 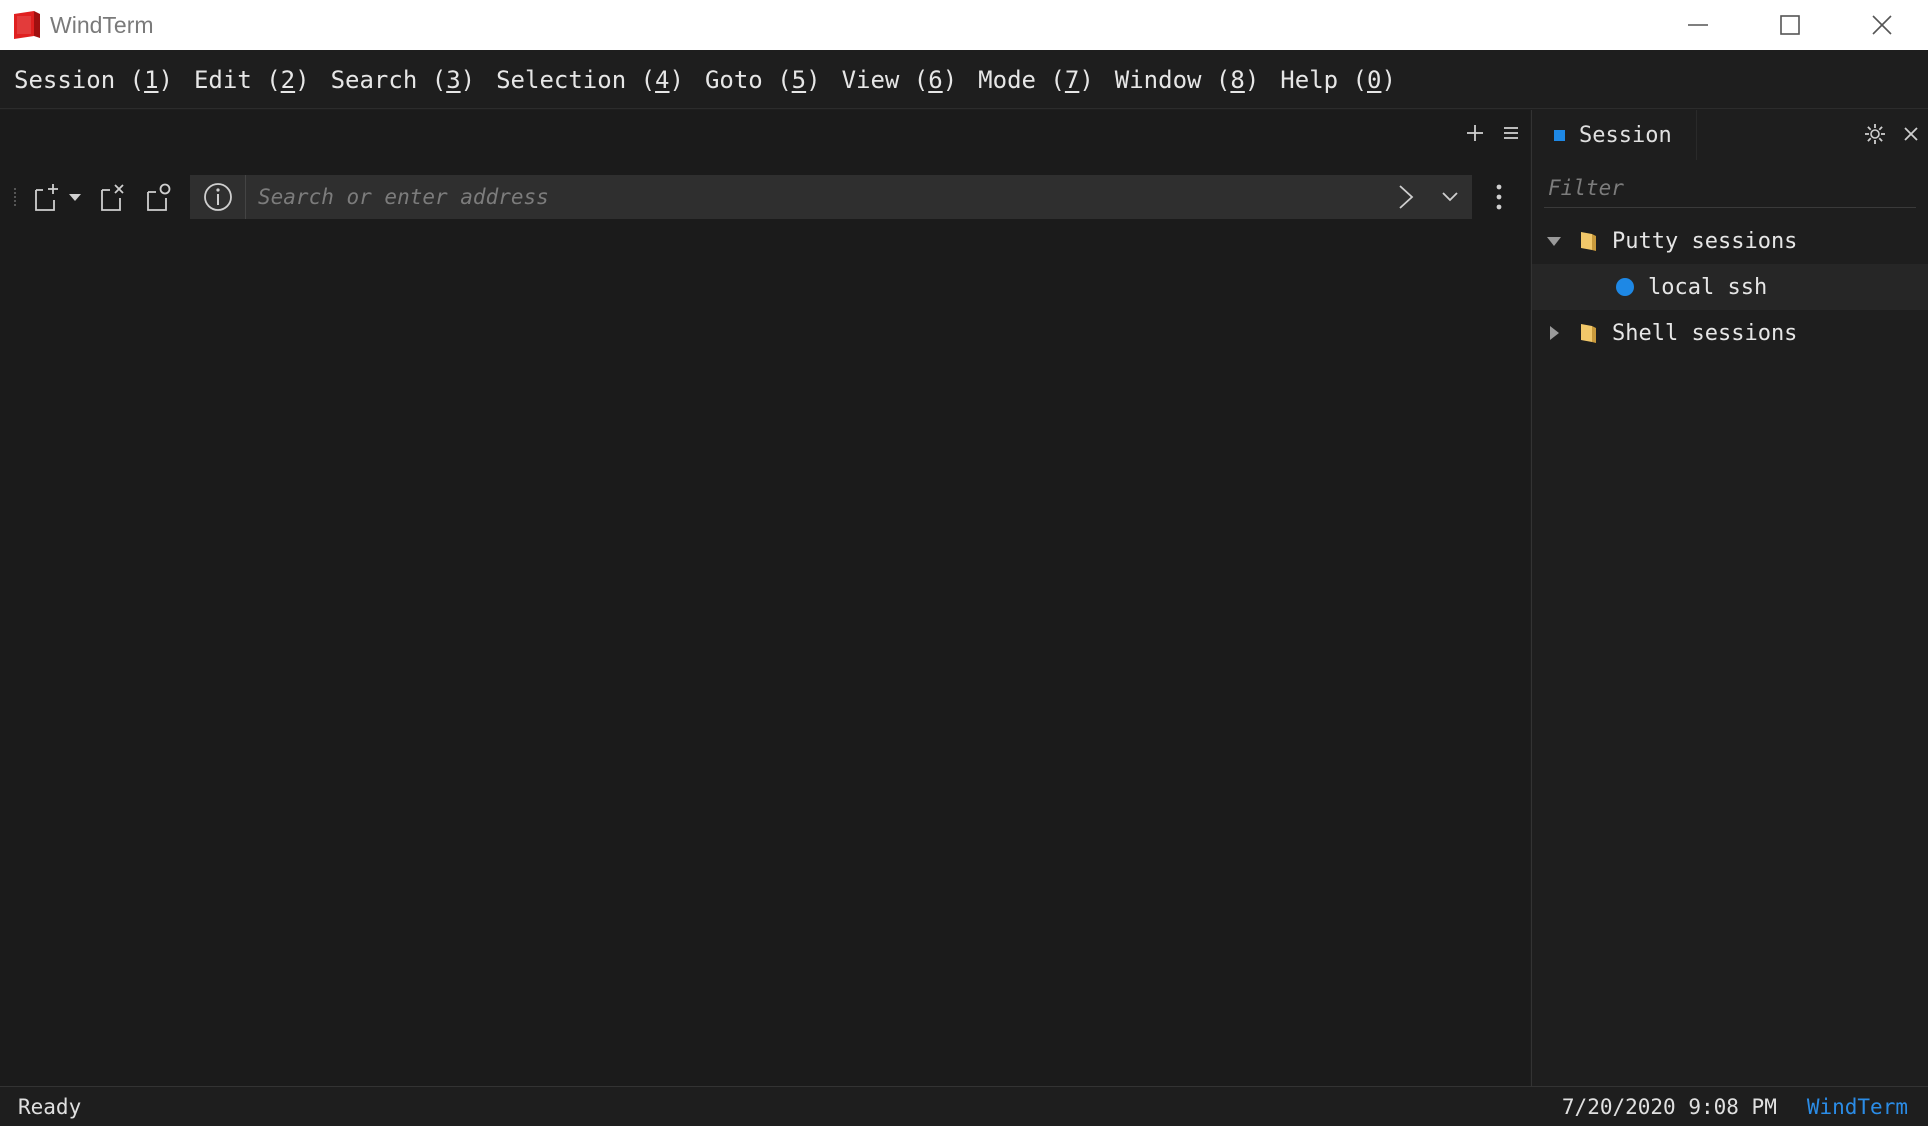 I want to click on info-icon, so click(x=217, y=197).